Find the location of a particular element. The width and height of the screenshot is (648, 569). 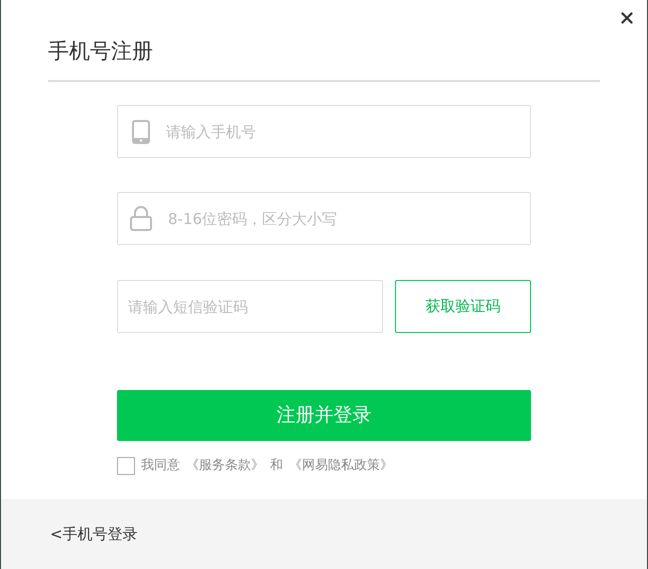

terms-link: 《服务条款》 is located at coordinates (225, 466).